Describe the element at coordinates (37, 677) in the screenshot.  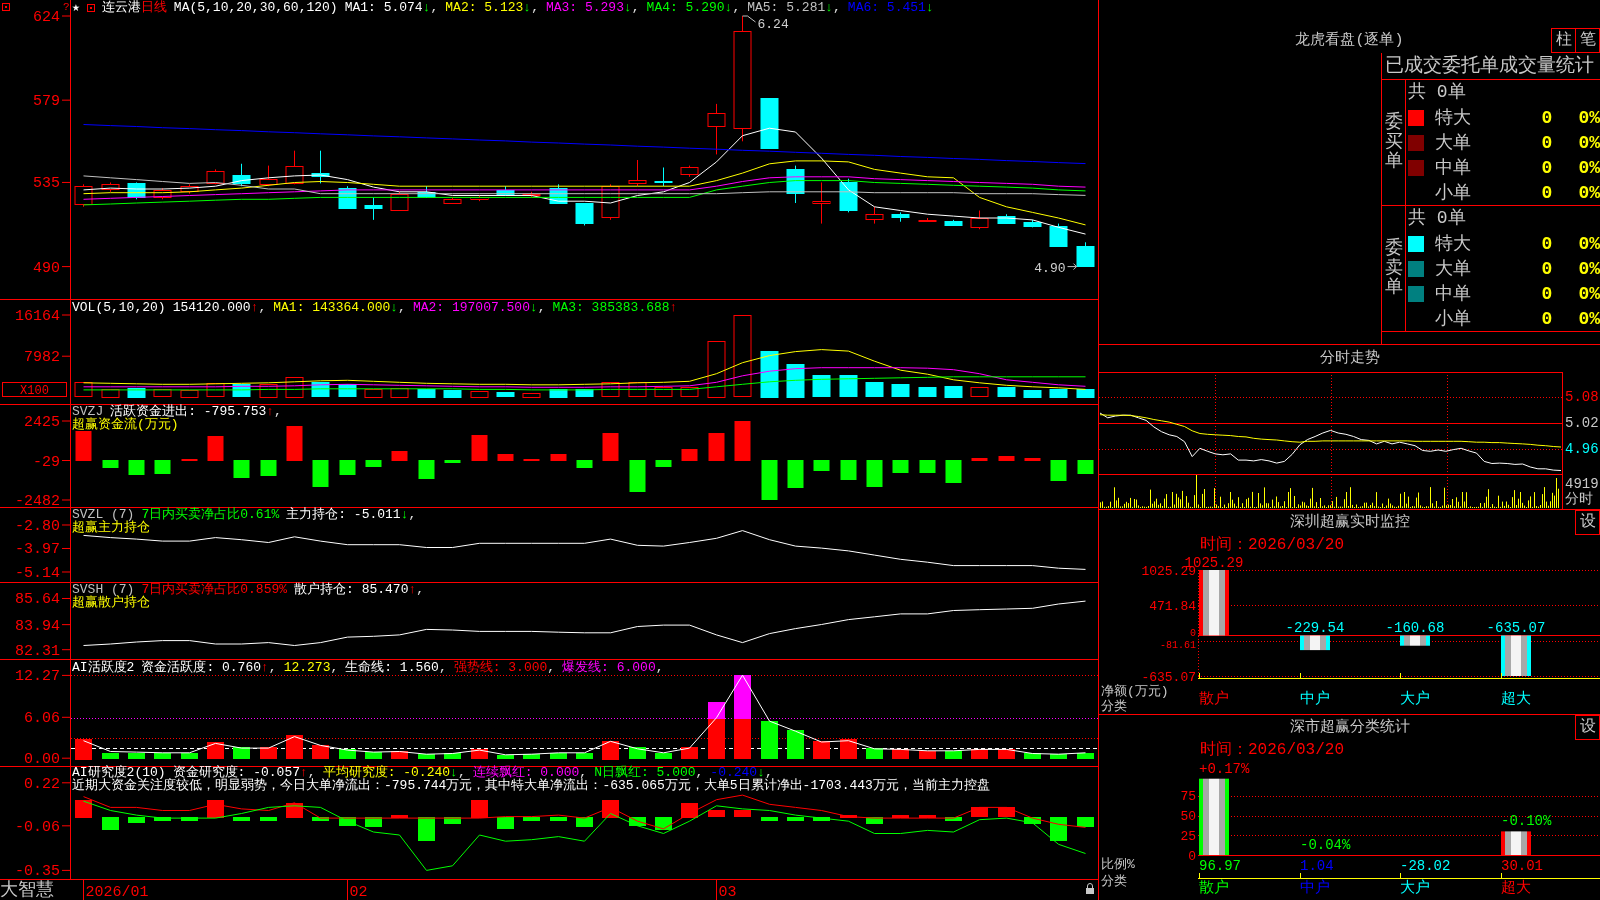
I see `y-tick-label: 12.27` at that location.